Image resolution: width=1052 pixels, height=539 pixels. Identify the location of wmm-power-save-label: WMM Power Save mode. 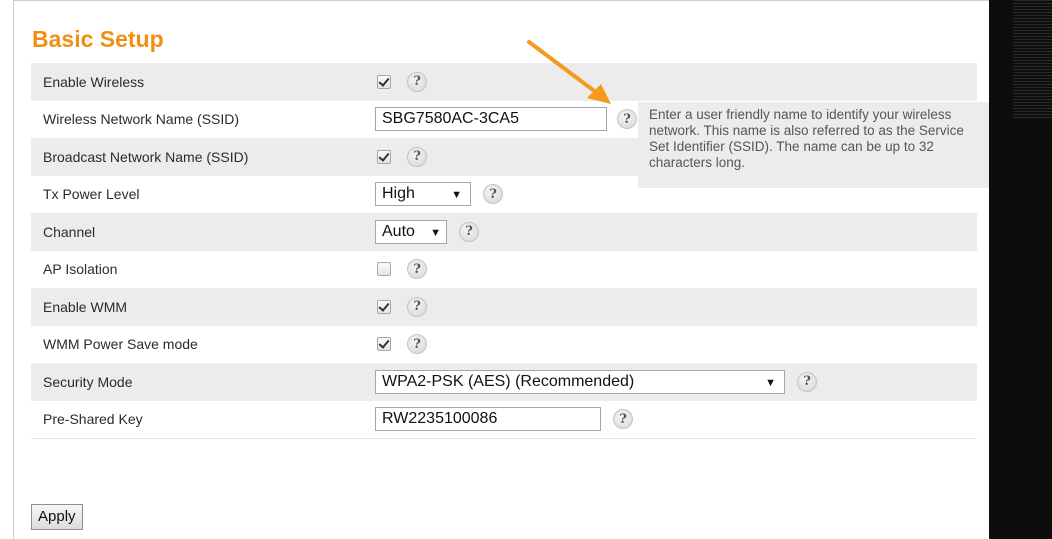
(120, 344).